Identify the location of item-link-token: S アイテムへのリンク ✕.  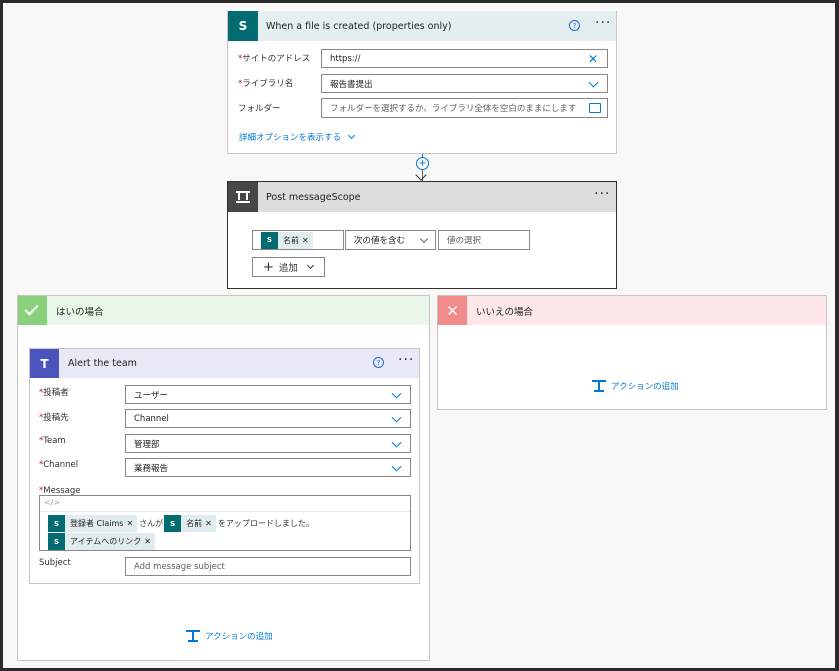
(101, 541).